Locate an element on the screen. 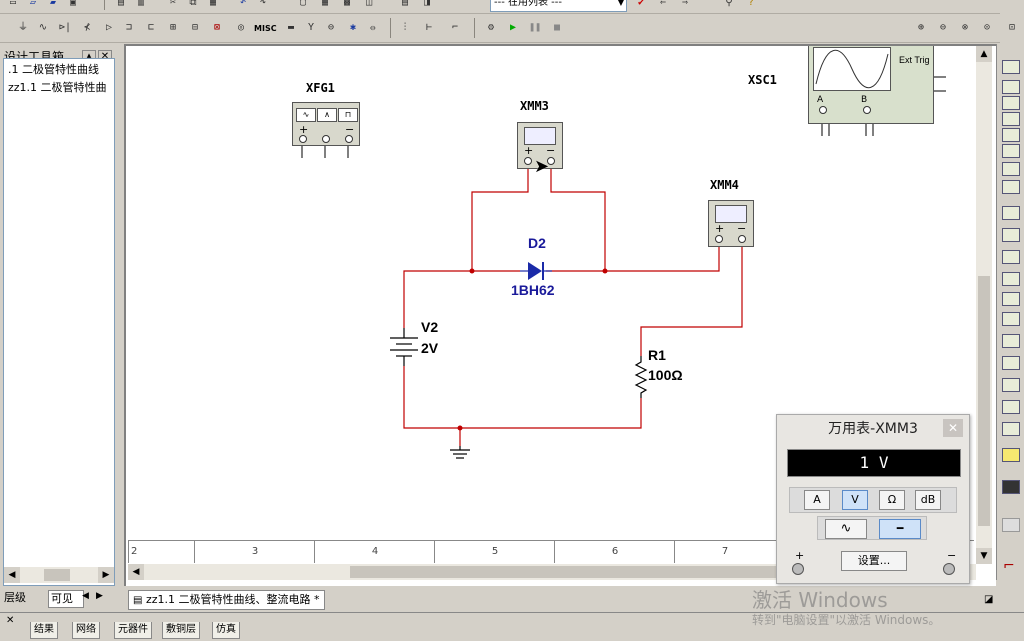  mode-ohmmeter-button: Ω is located at coordinates (892, 500).